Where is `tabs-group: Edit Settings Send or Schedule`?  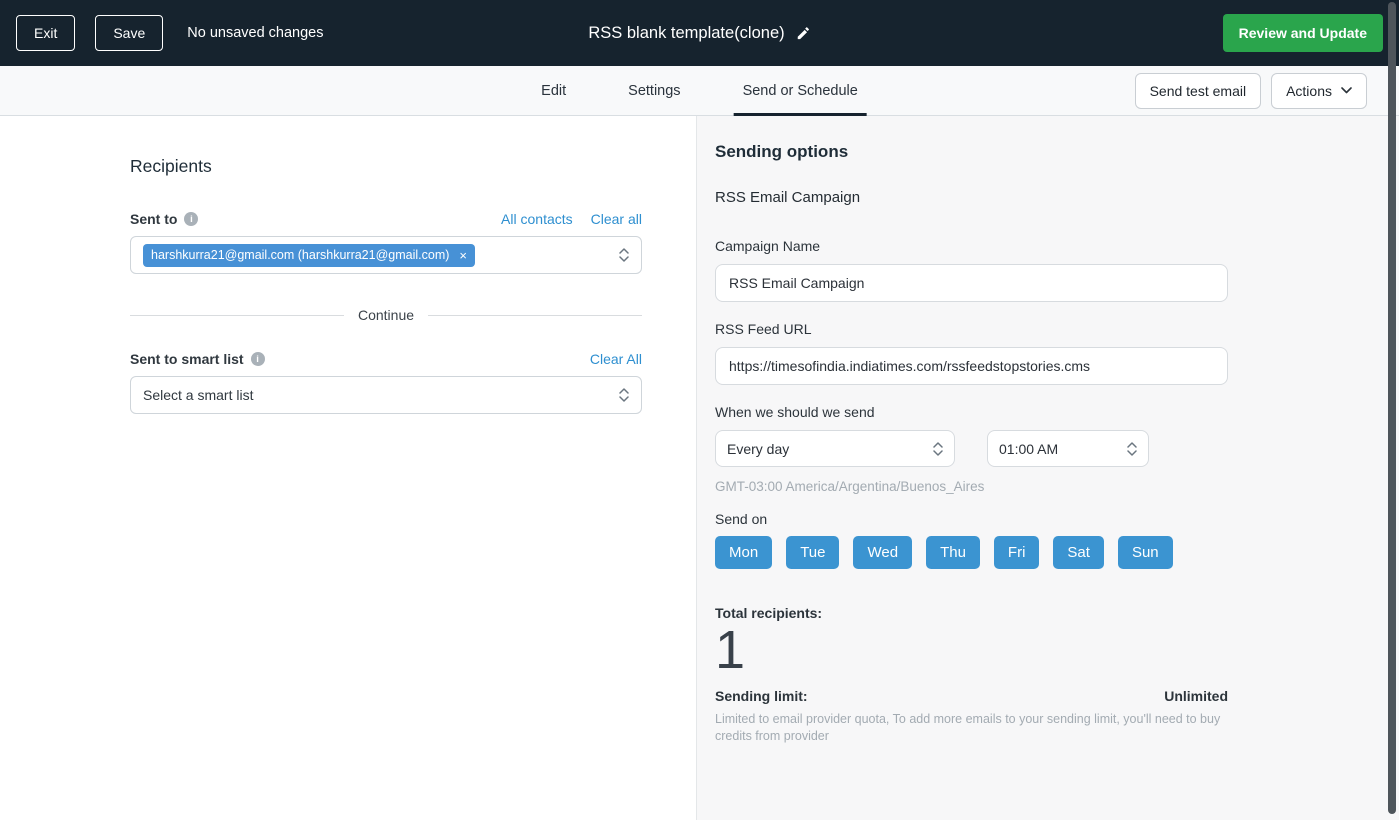 tabs-group: Edit Settings Send or Schedule is located at coordinates (700, 91).